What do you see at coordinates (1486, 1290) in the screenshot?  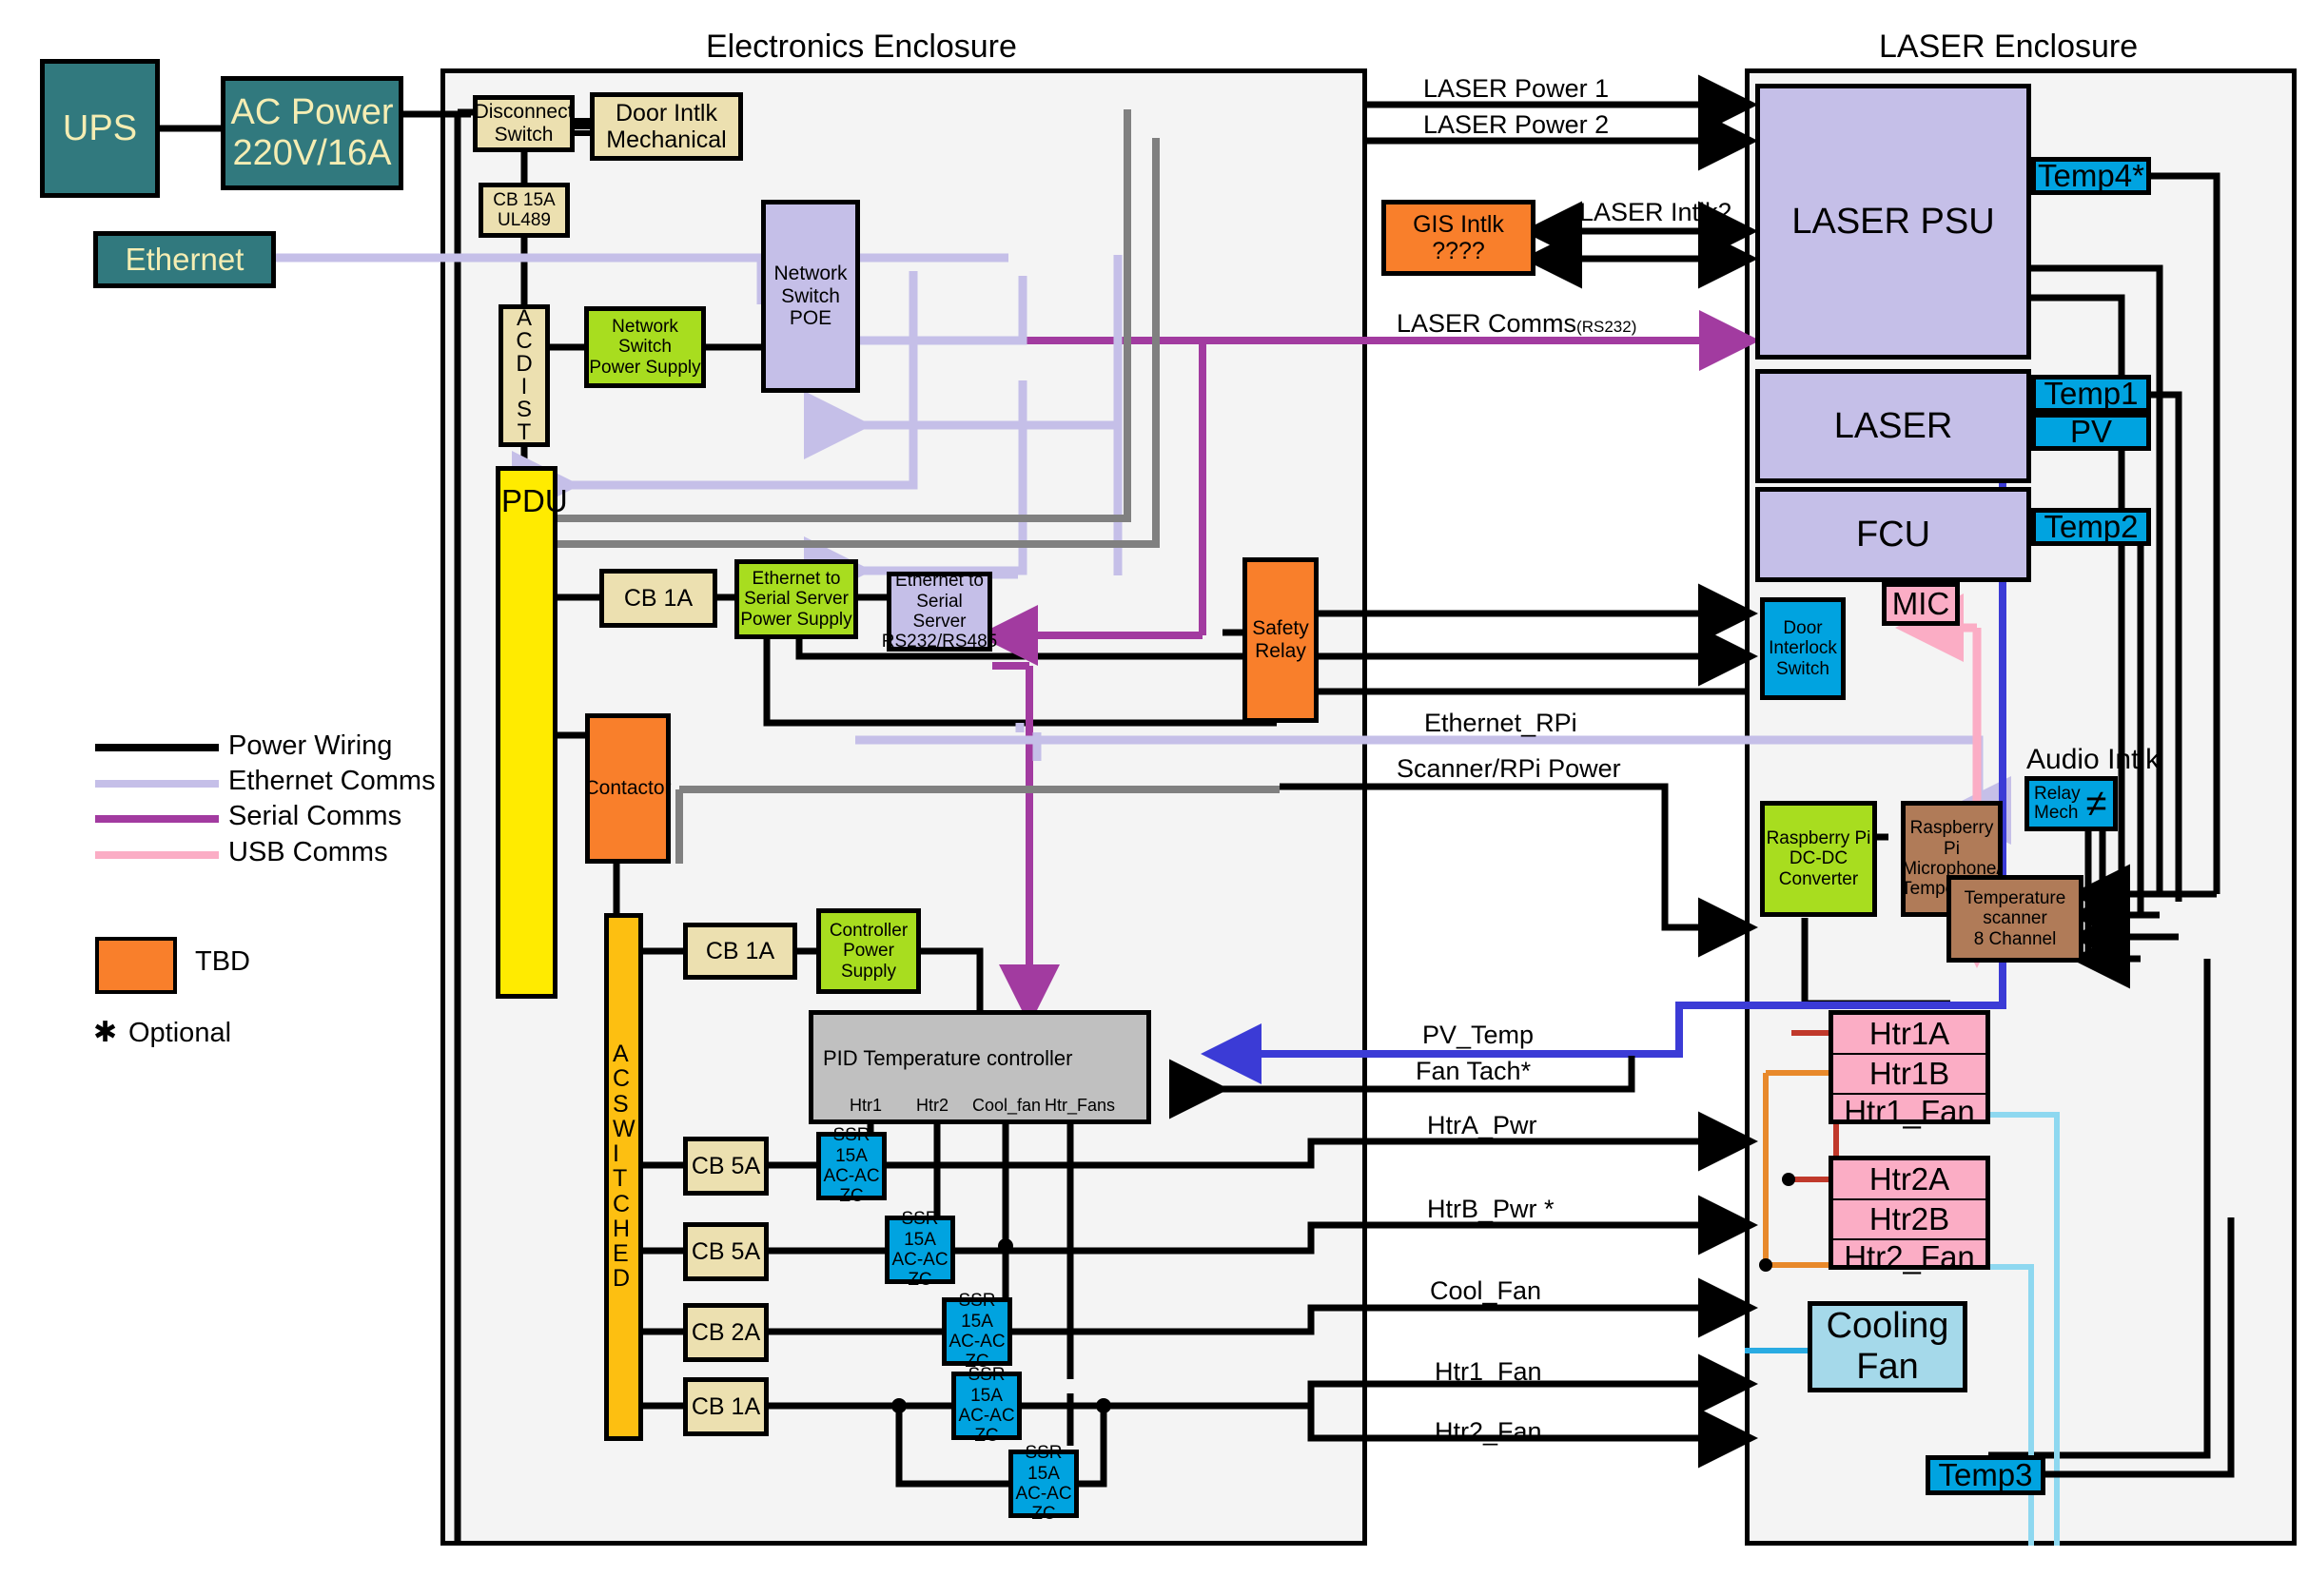 I see `label-cool-fan: Cool_Fan` at bounding box center [1486, 1290].